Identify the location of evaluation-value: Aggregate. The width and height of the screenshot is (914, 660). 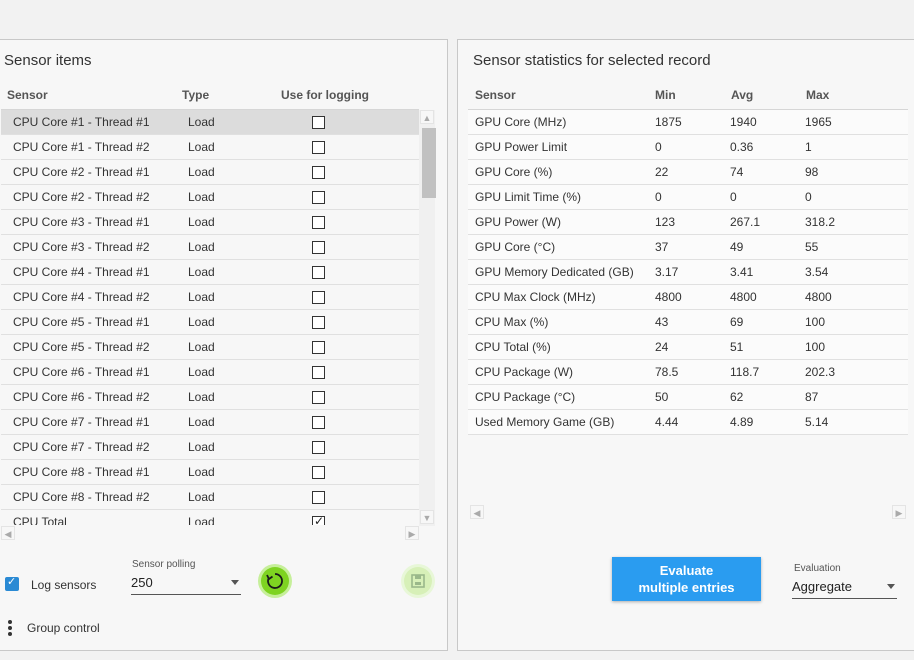
(822, 586).